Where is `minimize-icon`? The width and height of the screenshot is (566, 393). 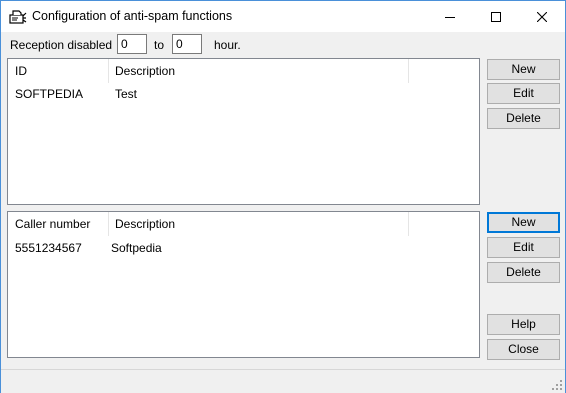 minimize-icon is located at coordinates (450, 17).